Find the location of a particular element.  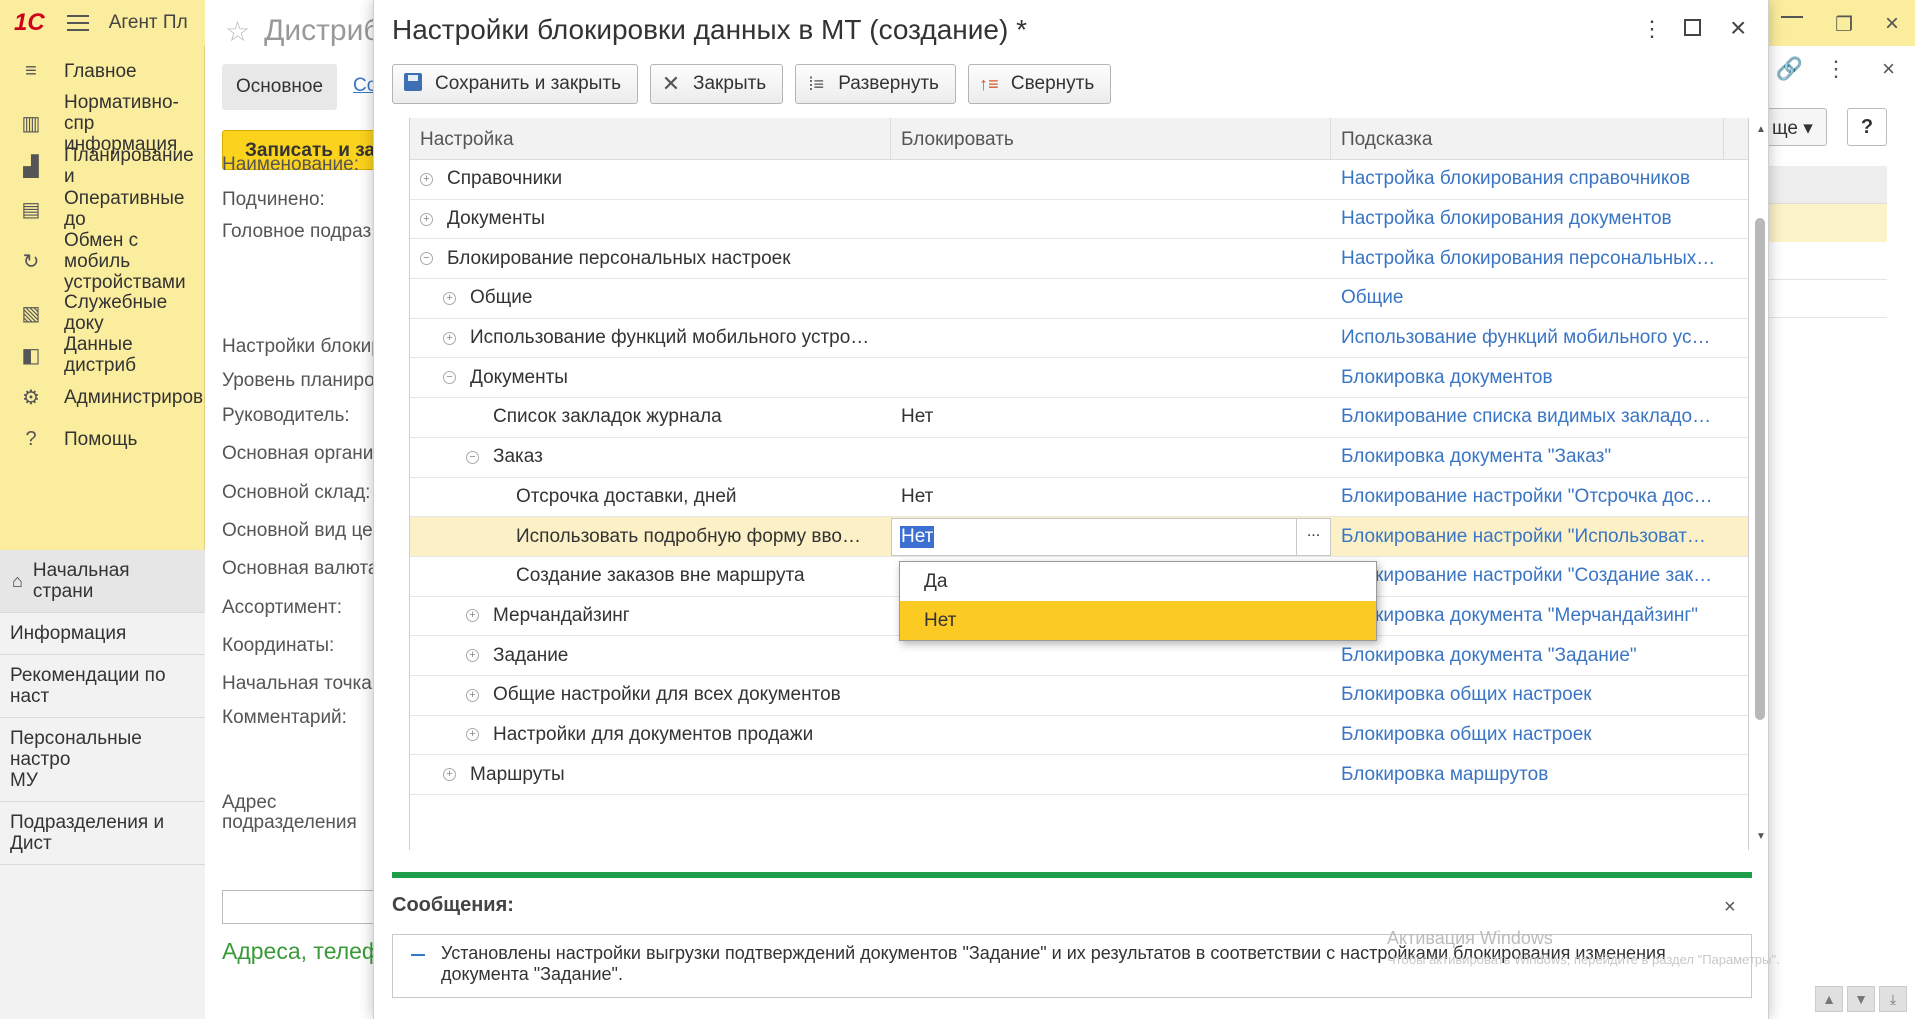

maximize-icon is located at coordinates (1692, 27).